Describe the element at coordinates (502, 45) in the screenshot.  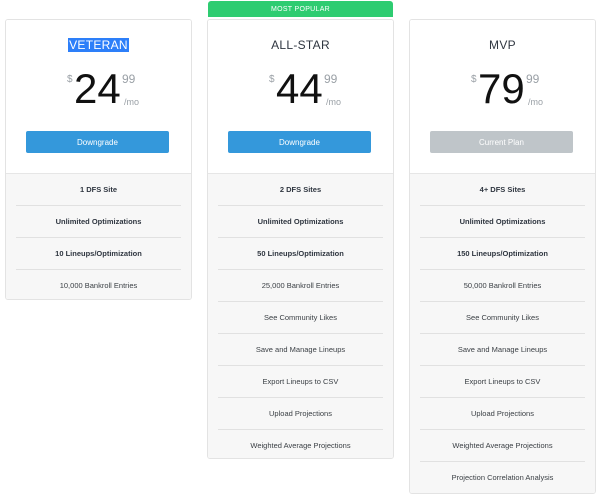
I see `plan-name: MVP` at that location.